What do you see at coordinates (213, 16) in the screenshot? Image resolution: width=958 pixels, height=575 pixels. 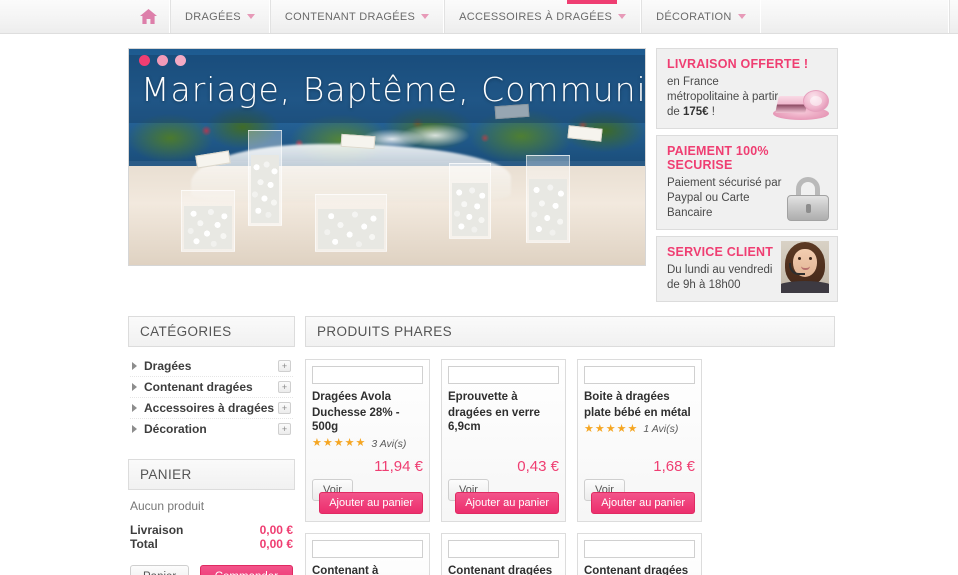 I see `nav-label: DRAGÉES` at bounding box center [213, 16].